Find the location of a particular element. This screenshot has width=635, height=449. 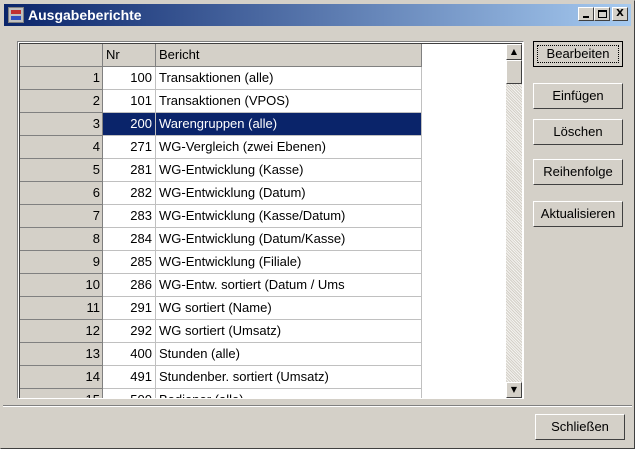

table-row: 2 101 Transaktionen (VPOS) is located at coordinates (221, 101).